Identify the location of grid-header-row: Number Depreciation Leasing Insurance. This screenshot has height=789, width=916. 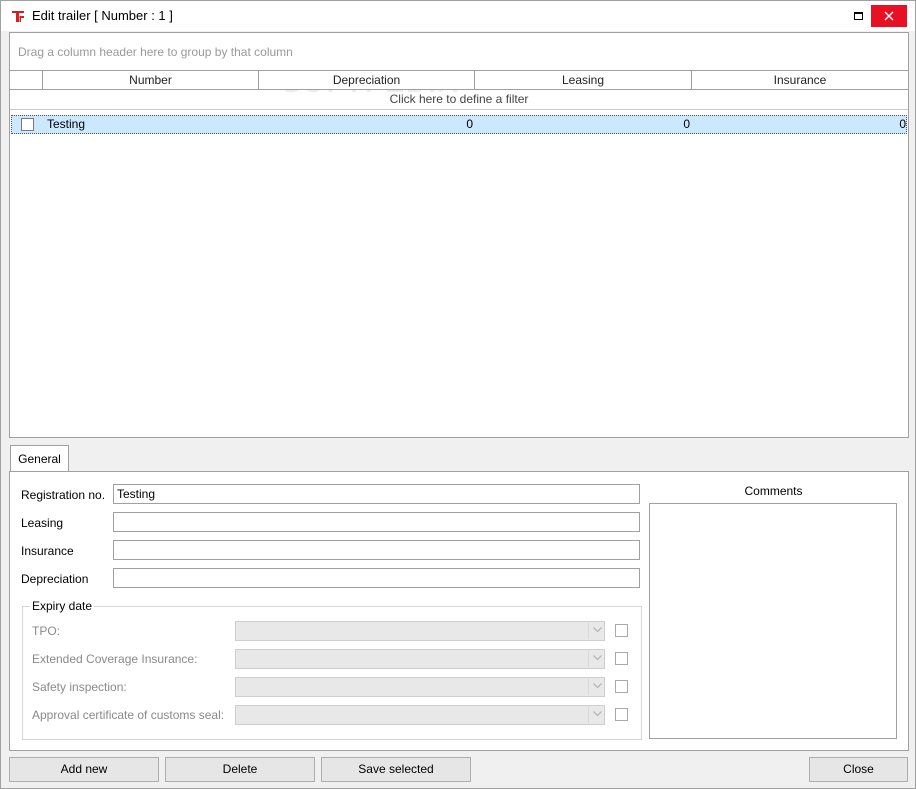
(459, 80).